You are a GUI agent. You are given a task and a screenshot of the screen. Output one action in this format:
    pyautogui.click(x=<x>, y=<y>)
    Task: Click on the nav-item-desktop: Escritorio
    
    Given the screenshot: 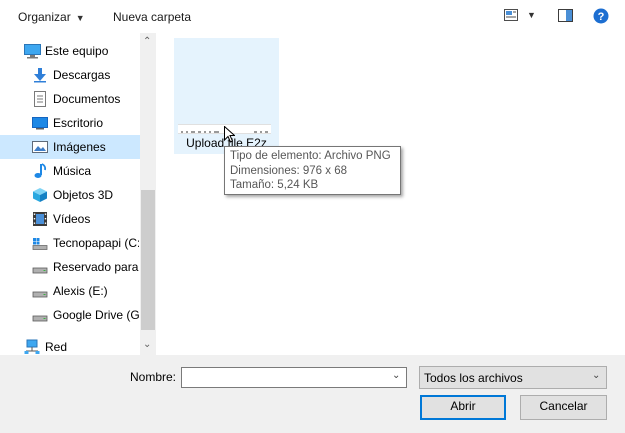 What is the action you would take?
    pyautogui.click(x=70, y=123)
    